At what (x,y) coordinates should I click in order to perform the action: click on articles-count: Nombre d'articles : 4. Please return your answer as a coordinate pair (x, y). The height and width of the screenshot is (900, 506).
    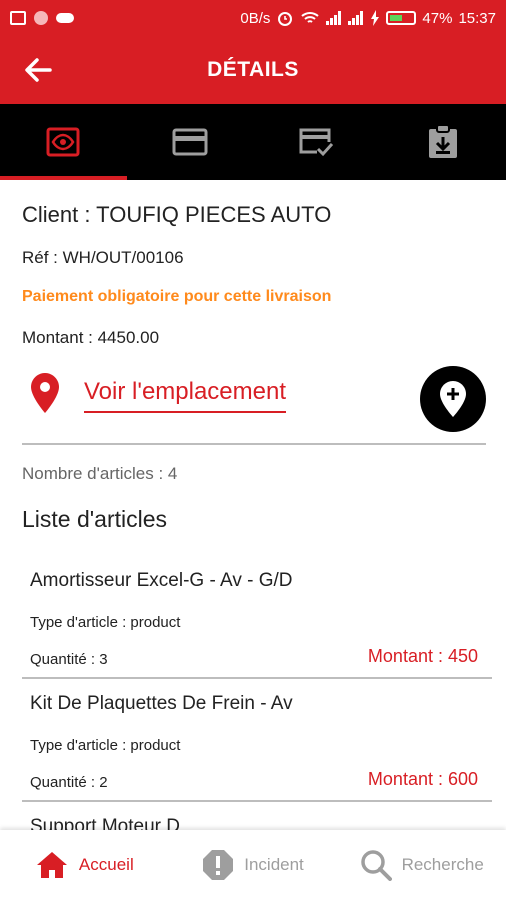
    Looking at the image, I should click on (100, 473).